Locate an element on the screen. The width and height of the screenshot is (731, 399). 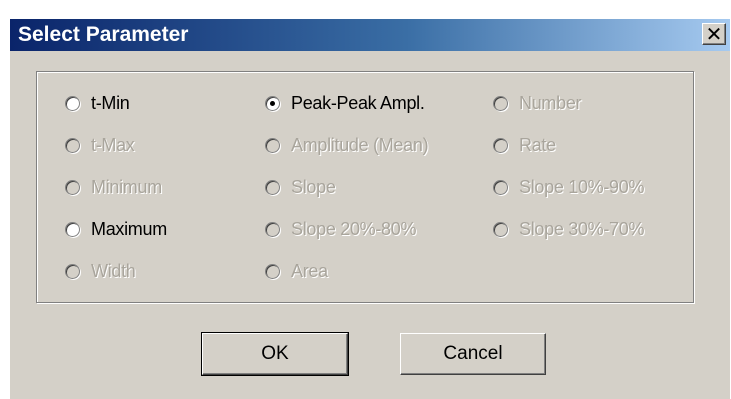
radio-label-t-max: t-Max is located at coordinates (113, 144).